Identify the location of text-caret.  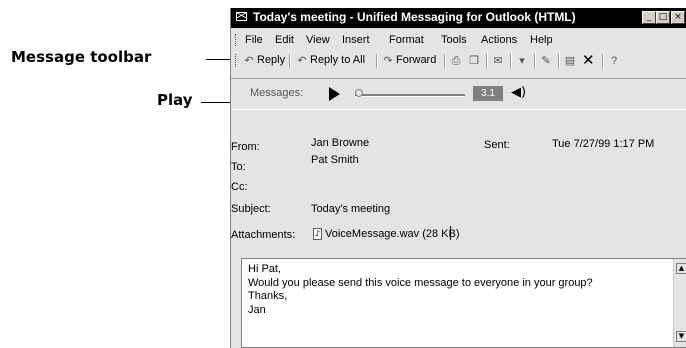
(450, 233).